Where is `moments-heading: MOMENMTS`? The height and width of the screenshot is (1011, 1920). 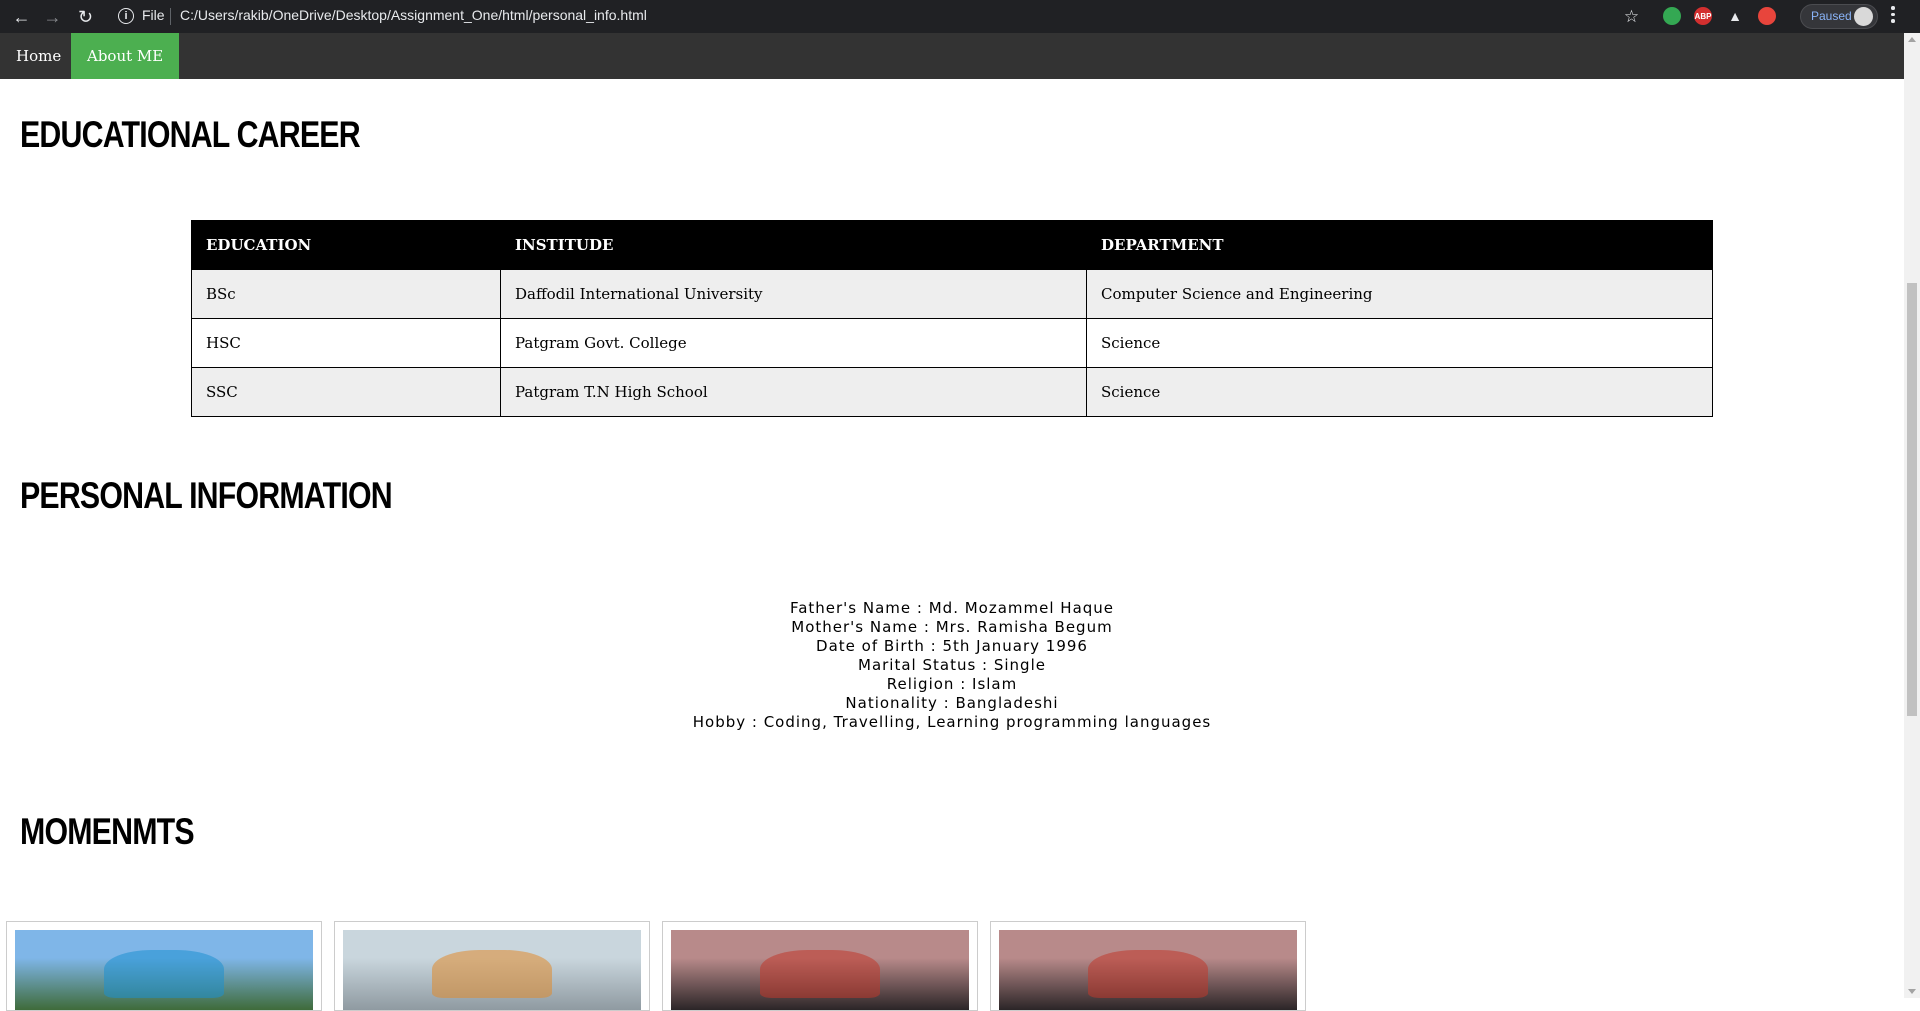
moments-heading: MOMENMTS is located at coordinates (107, 831).